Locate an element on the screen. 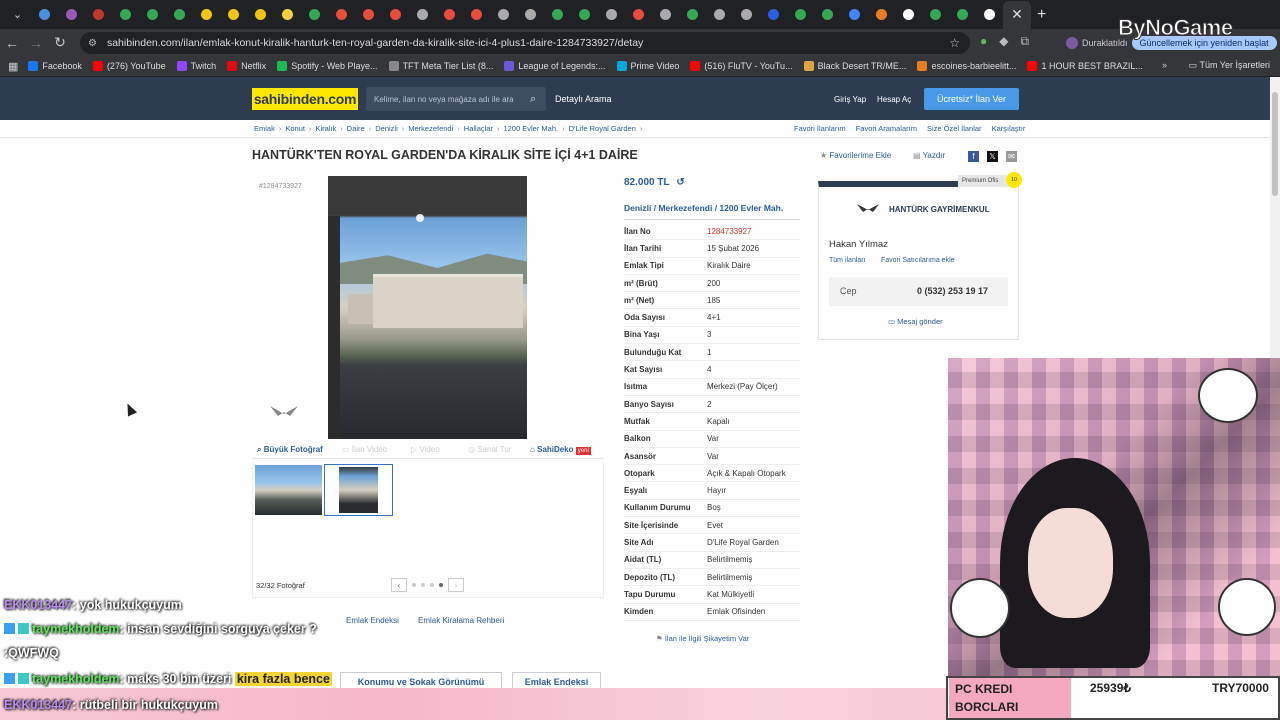 This screenshot has height=720, width=1280. breadcrumb-item: Denizli is located at coordinates (386, 128).